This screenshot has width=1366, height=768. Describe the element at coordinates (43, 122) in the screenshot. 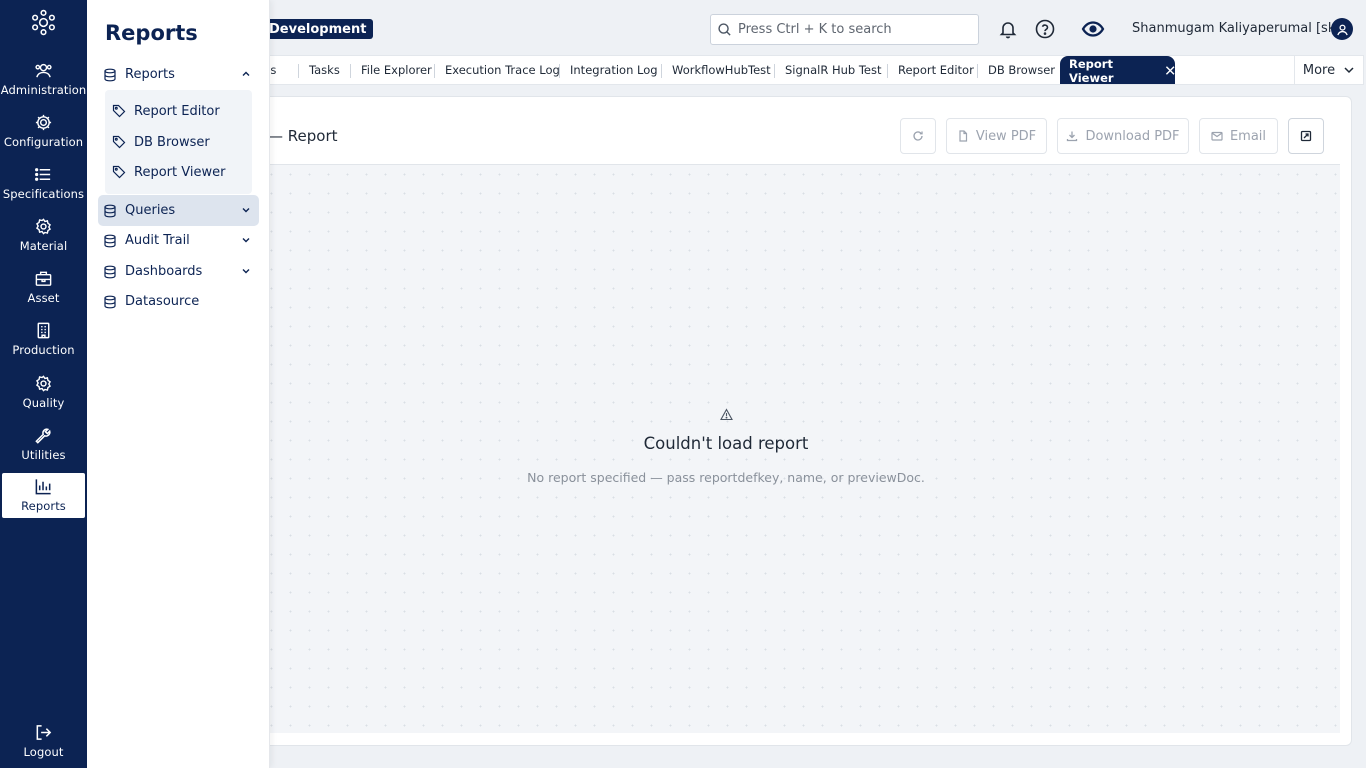

I see `gear-icon` at that location.